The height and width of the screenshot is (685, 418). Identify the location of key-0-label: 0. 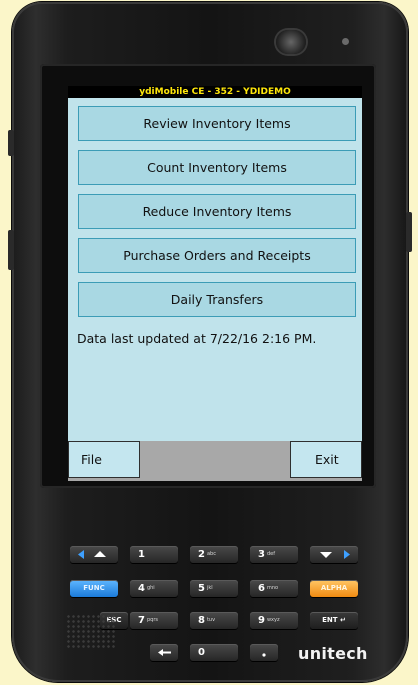
(201, 652).